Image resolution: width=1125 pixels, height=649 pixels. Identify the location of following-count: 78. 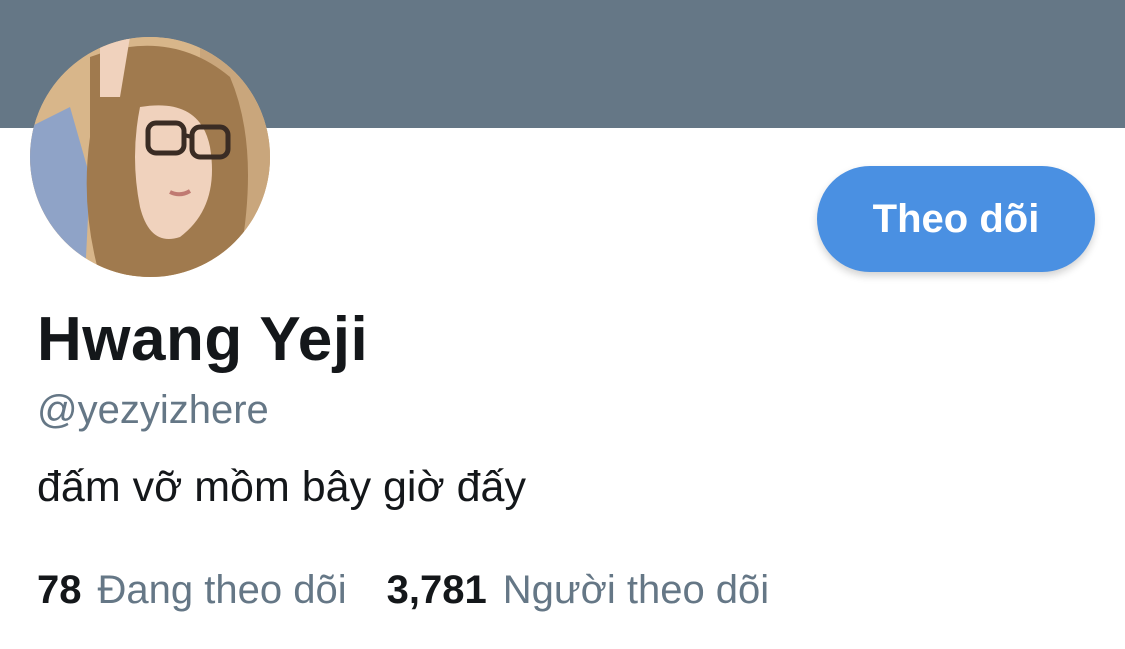
(59, 590).